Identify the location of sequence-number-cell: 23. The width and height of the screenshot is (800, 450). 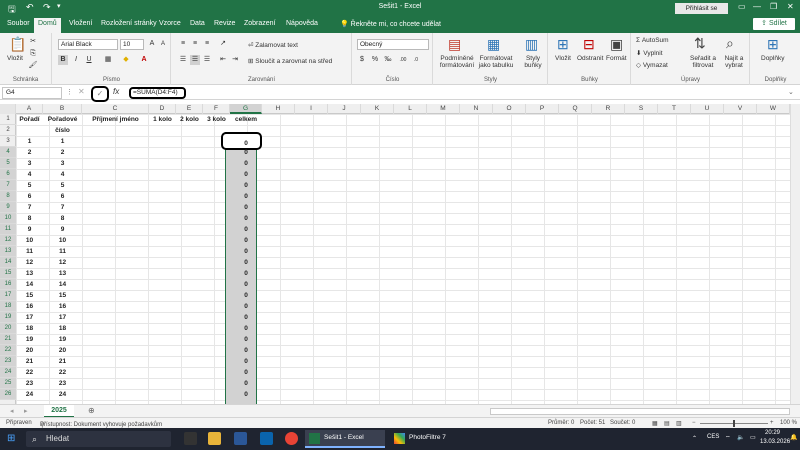
(62, 383).